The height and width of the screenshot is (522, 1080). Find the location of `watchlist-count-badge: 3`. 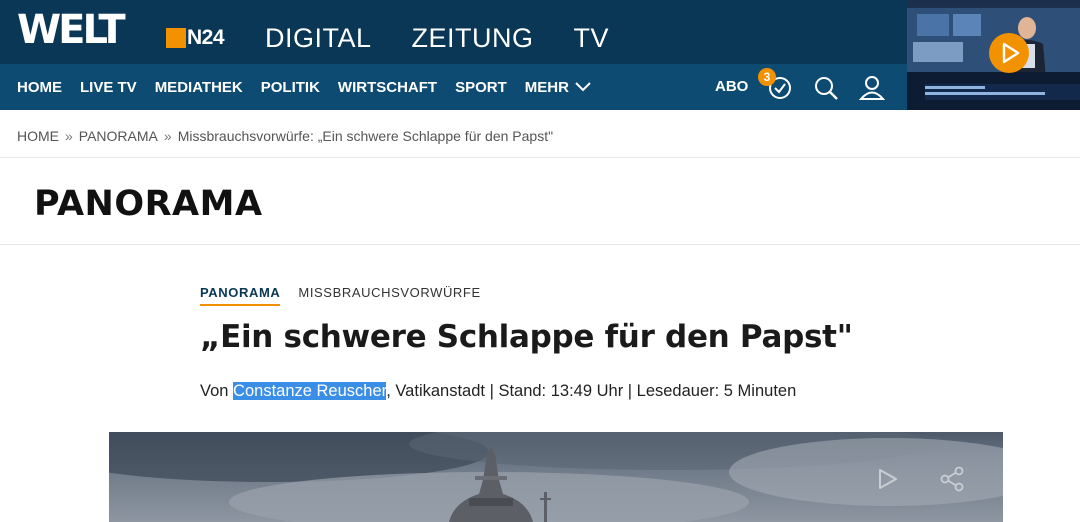

watchlist-count-badge: 3 is located at coordinates (767, 77).